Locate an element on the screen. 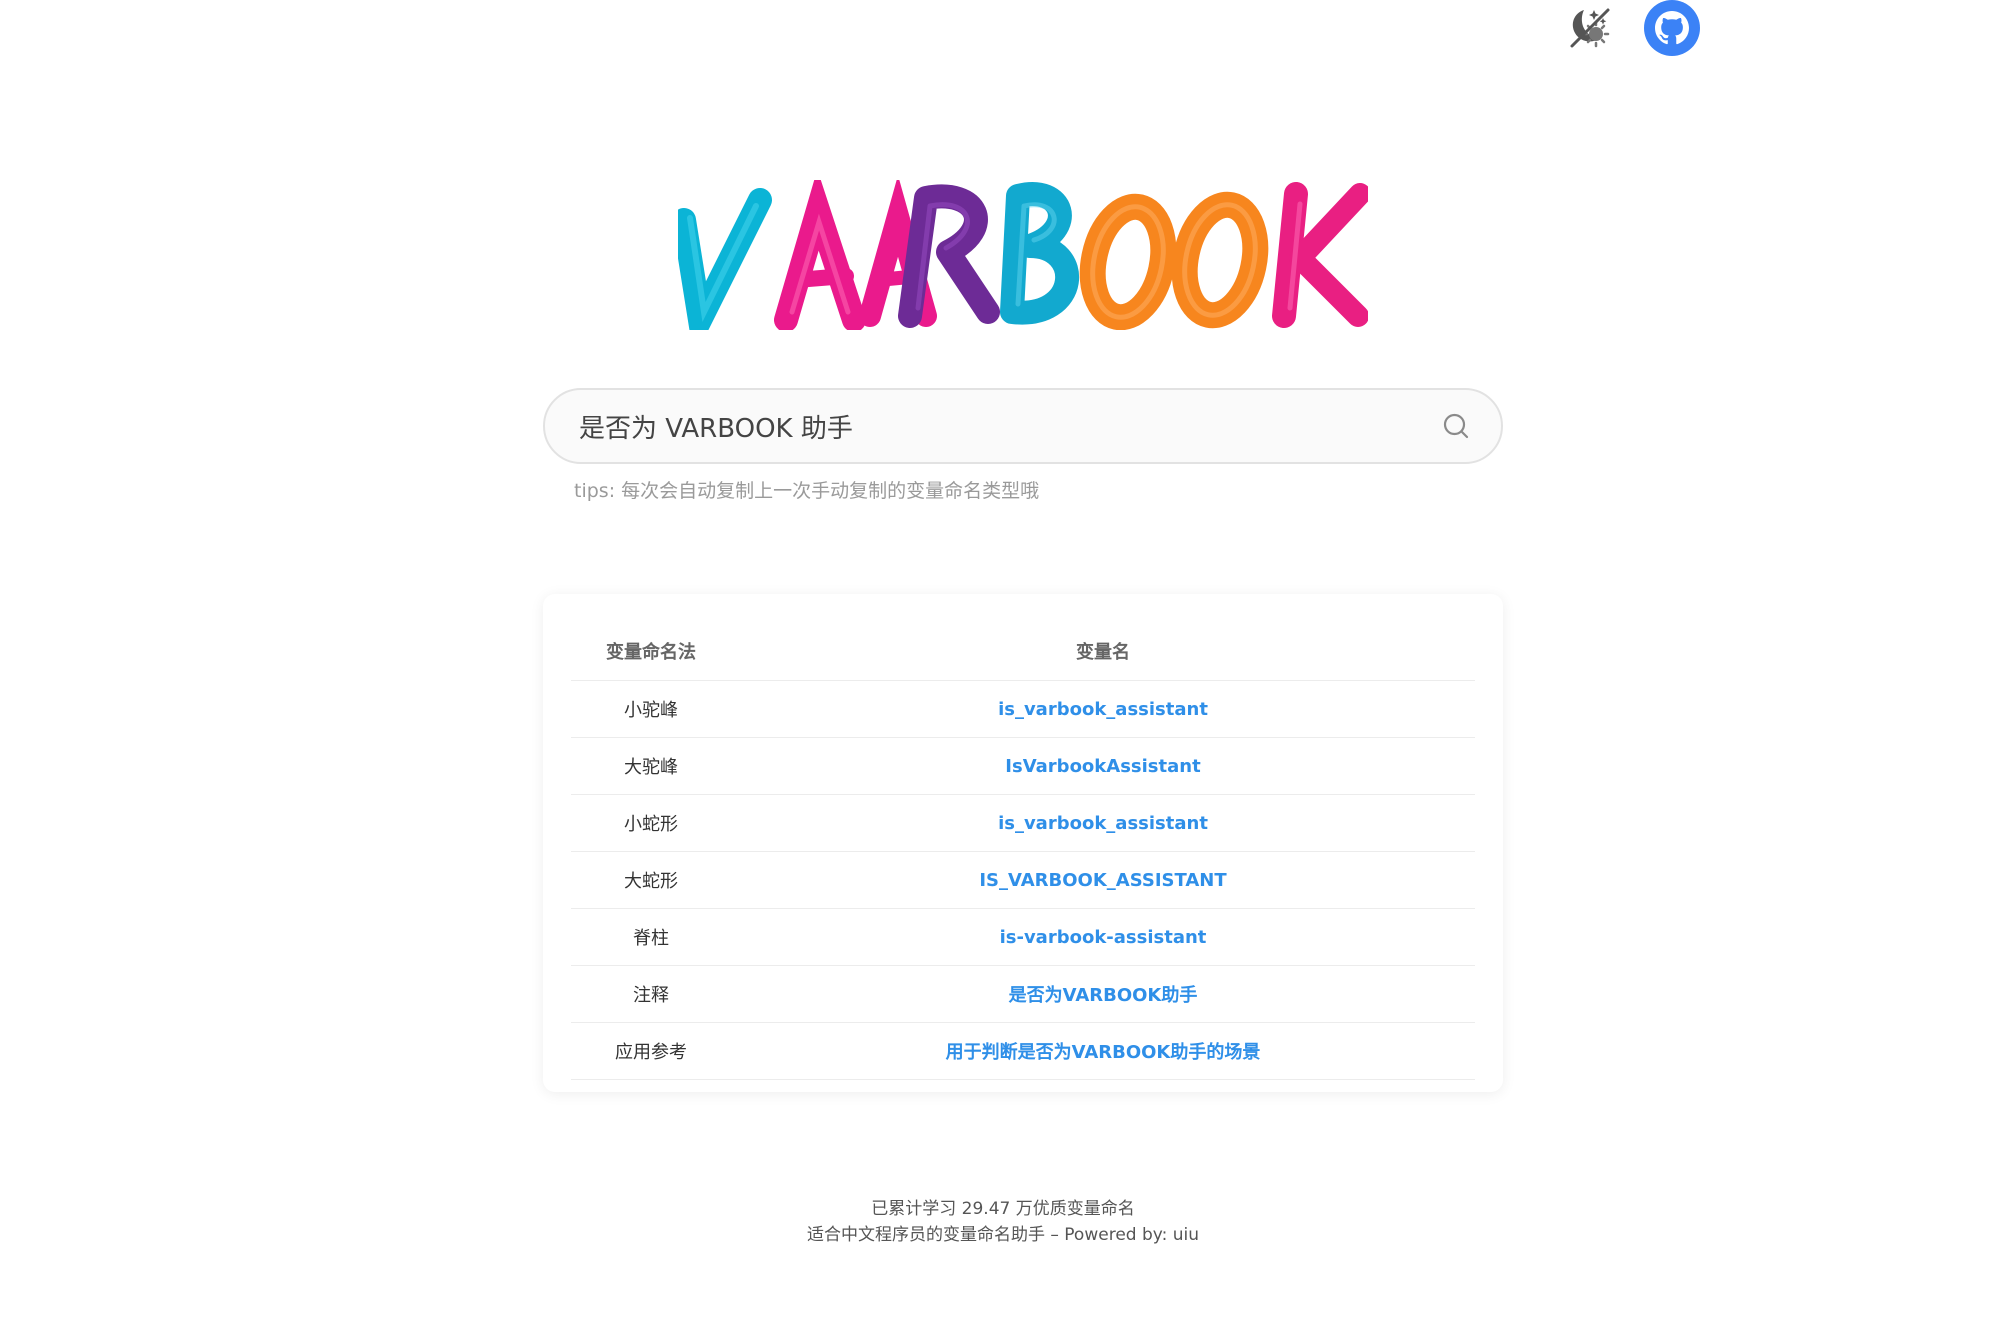  moon-stars-icon is located at coordinates (1590, 28).